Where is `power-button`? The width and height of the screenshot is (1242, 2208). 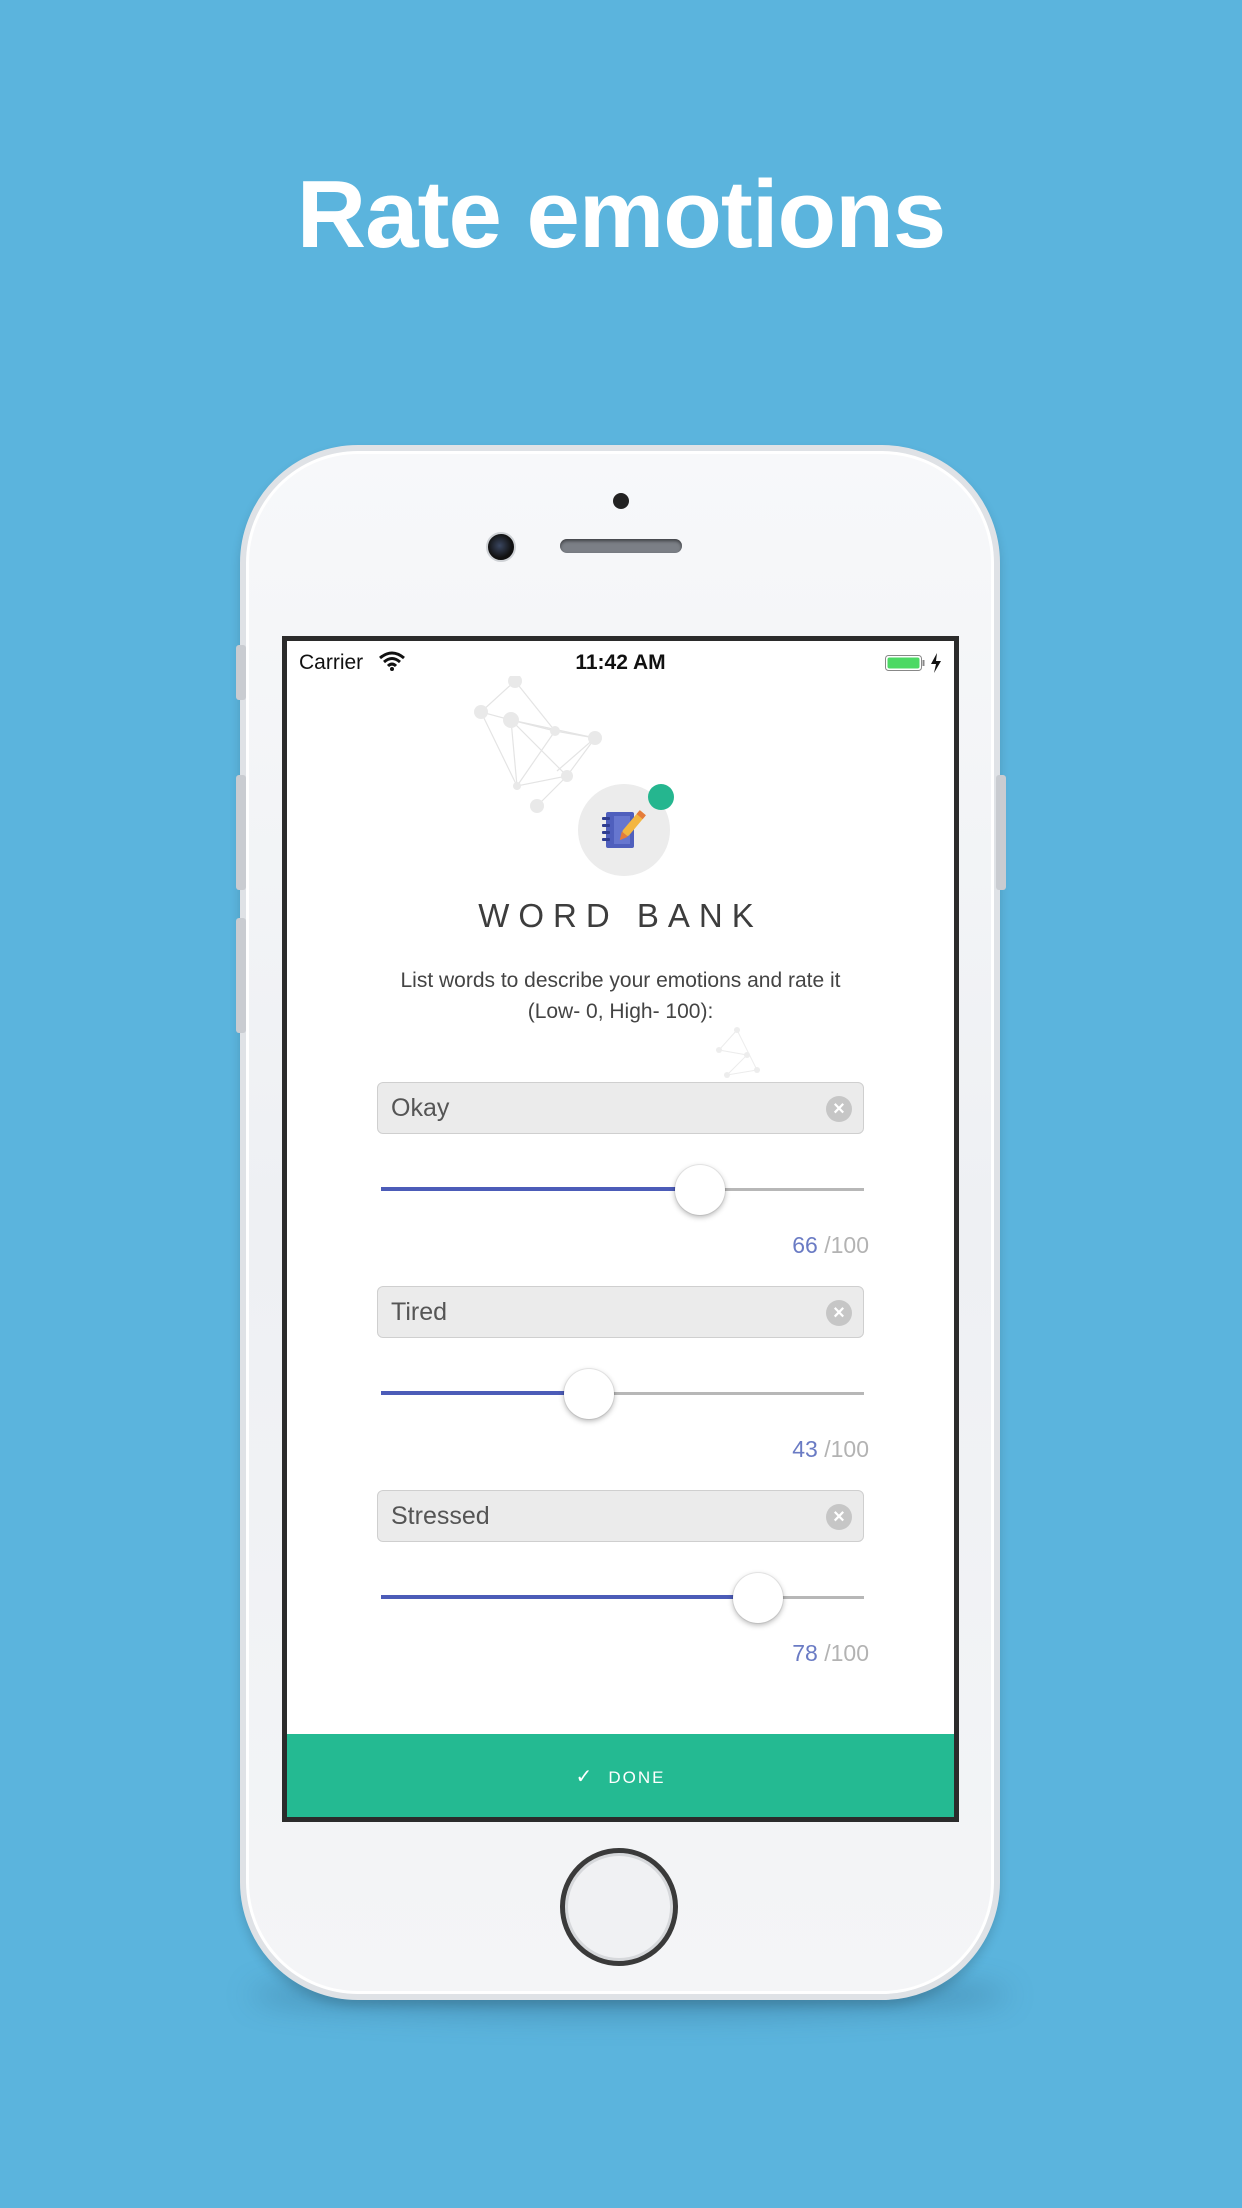
power-button is located at coordinates (1001, 832).